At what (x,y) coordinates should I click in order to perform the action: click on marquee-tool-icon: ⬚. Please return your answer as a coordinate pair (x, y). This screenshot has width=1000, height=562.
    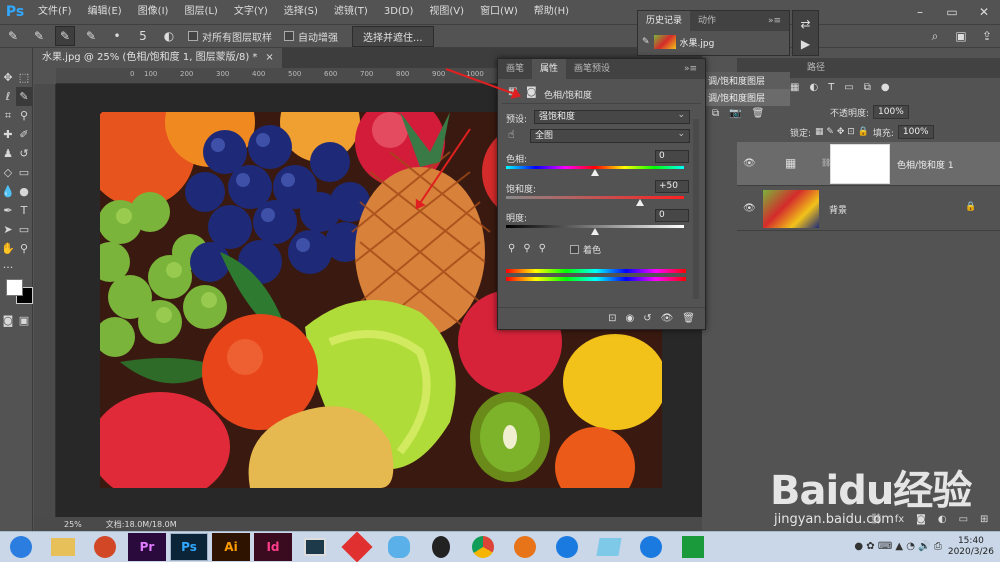
    Looking at the image, I should click on (24, 77).